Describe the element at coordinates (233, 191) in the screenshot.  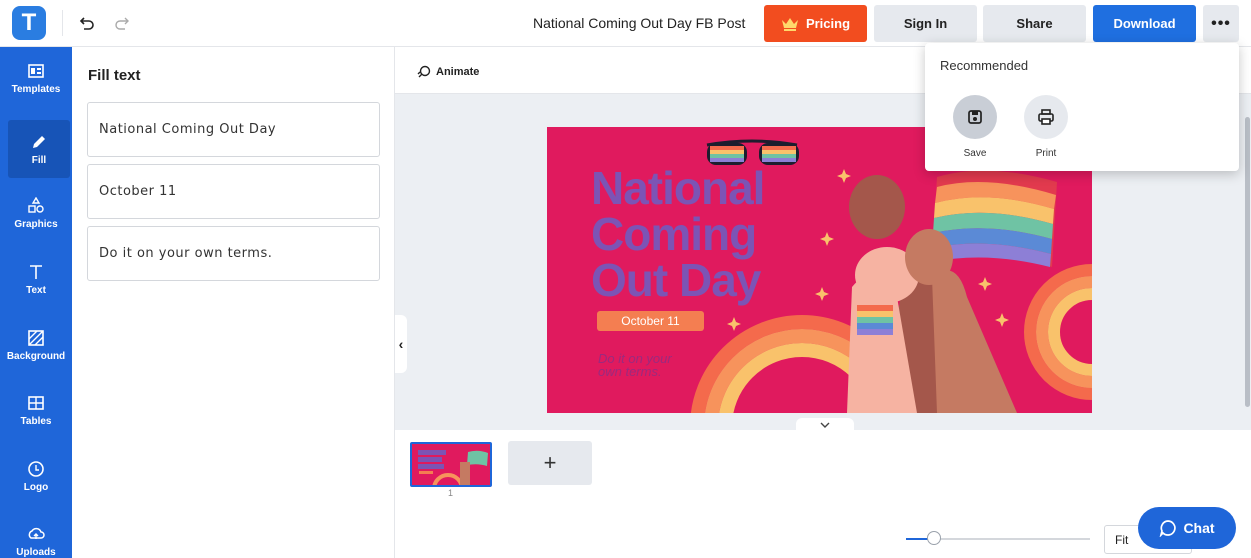
I see `fill-text-field: October 11` at that location.